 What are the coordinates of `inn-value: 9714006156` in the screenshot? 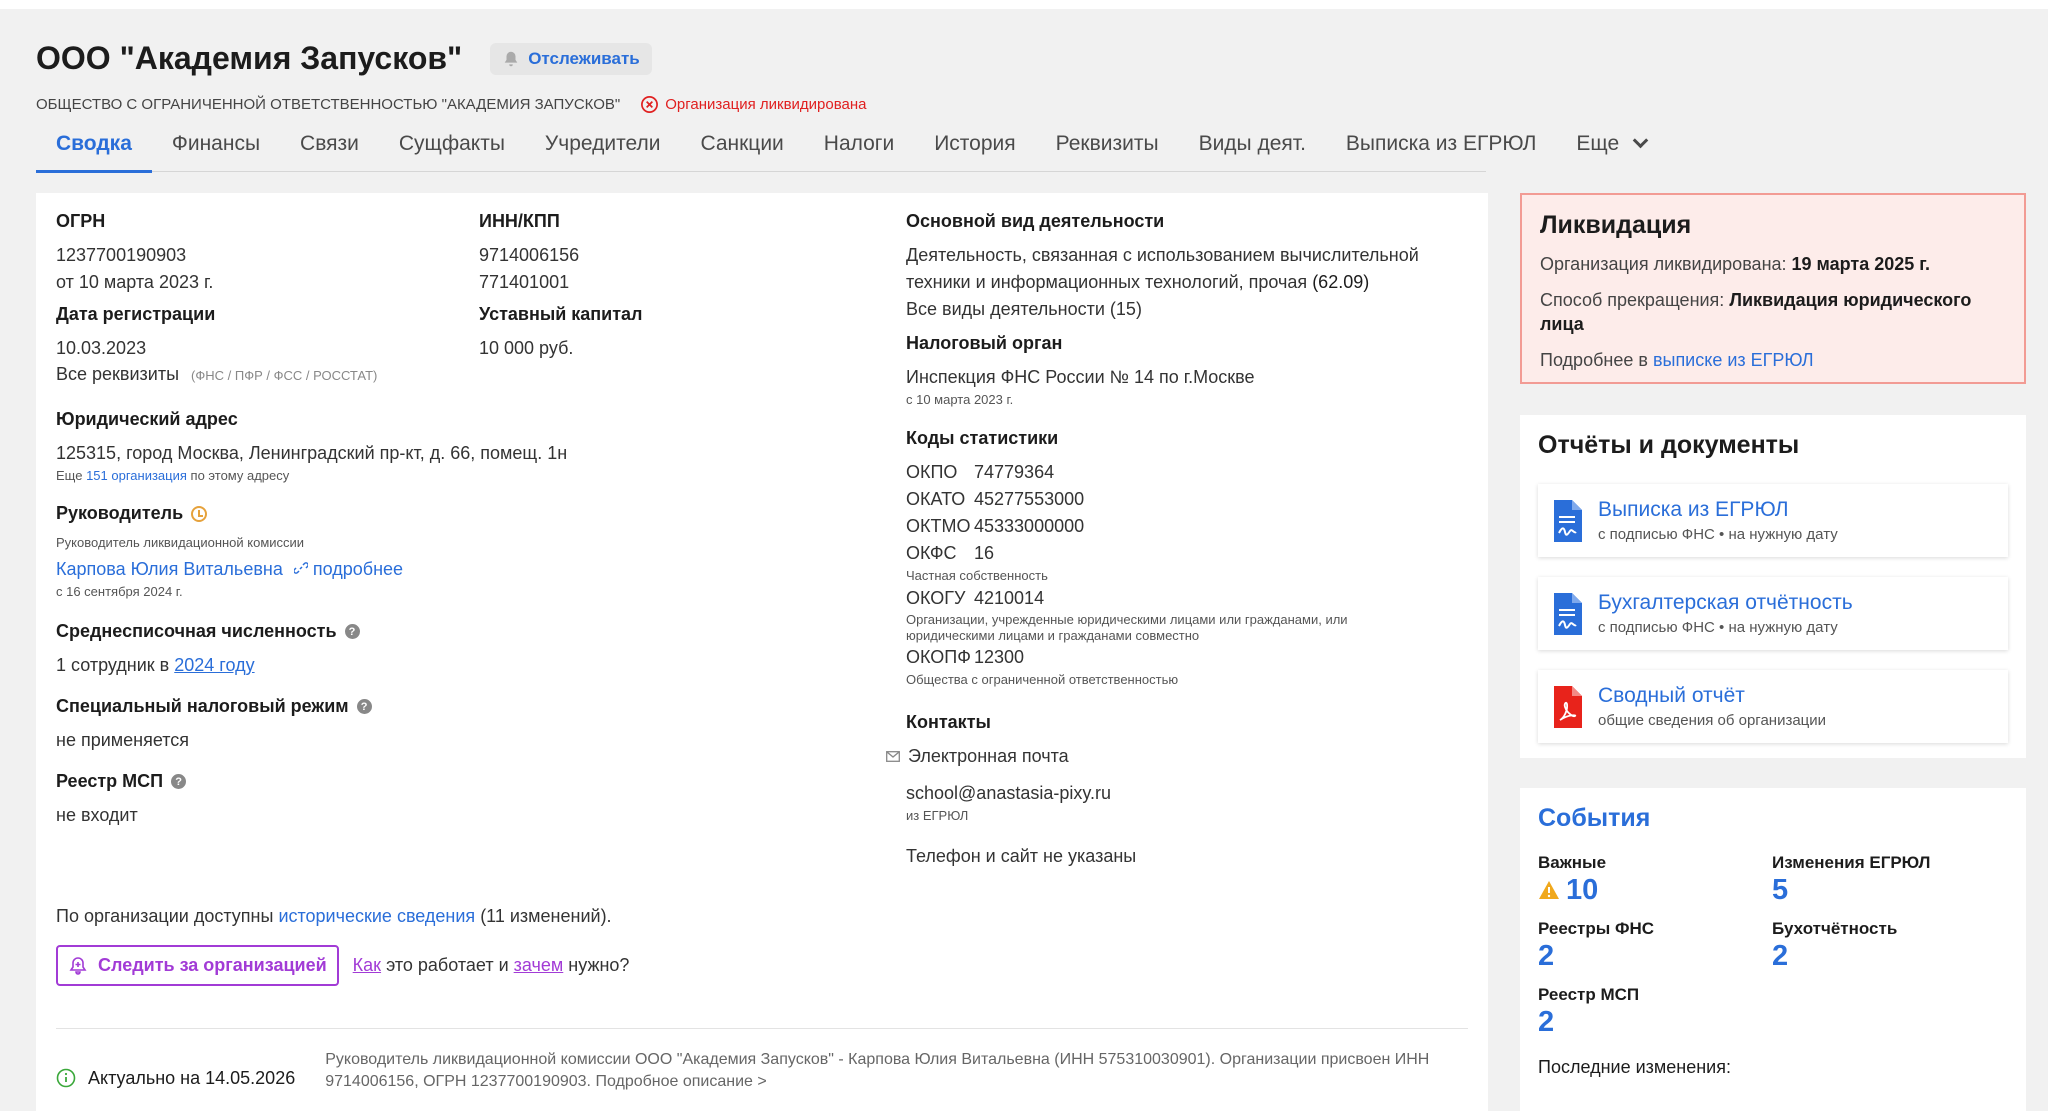 It's located at (529, 255).